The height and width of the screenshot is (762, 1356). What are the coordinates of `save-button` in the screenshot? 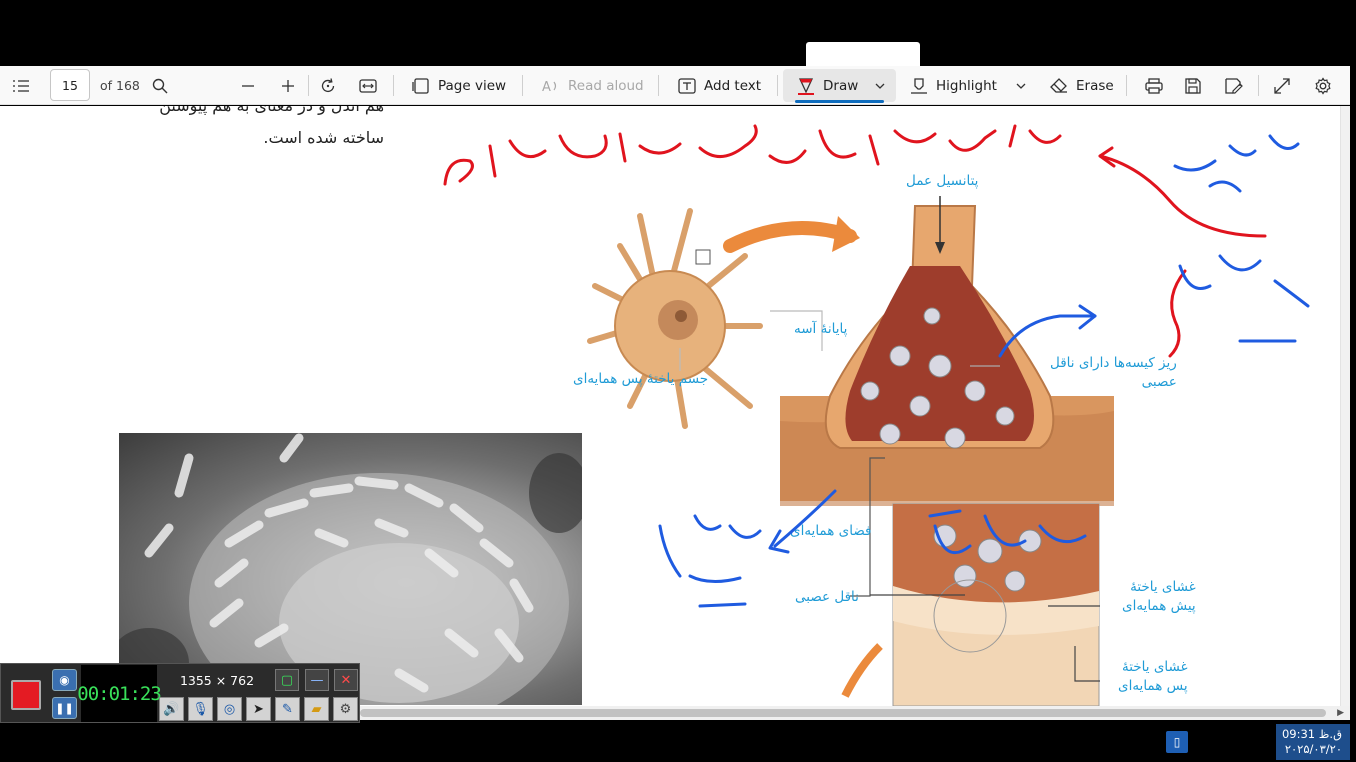 It's located at (1193, 85).